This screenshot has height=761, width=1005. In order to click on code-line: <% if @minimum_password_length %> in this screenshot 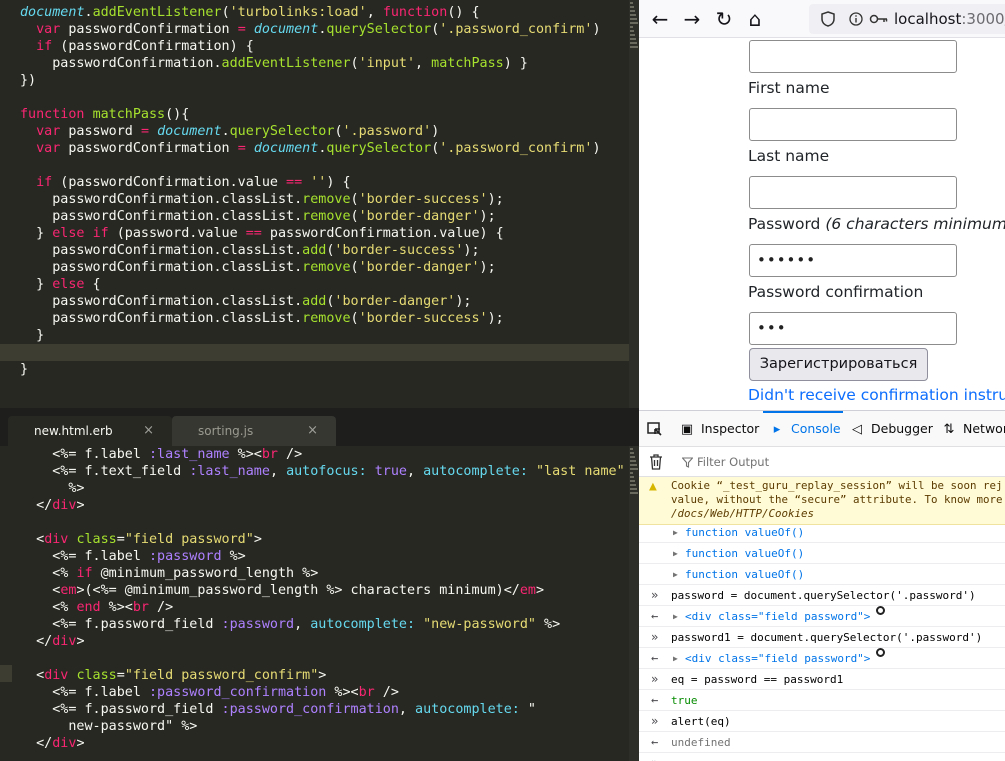, I will do `click(169, 573)`.